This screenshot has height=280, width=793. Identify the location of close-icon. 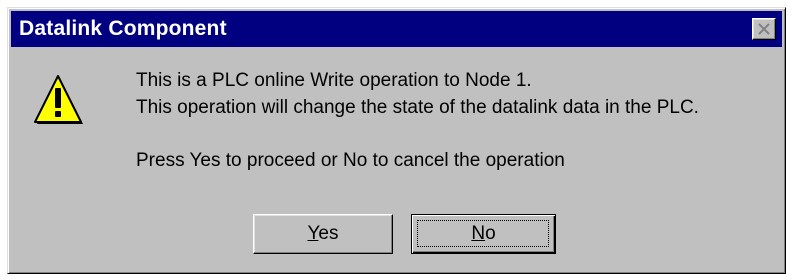
(764, 29).